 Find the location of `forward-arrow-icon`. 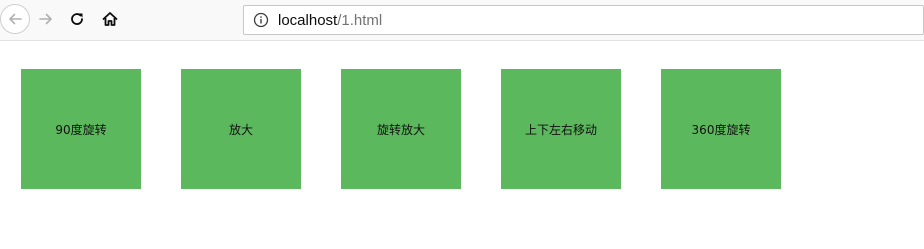

forward-arrow-icon is located at coordinates (45, 19).